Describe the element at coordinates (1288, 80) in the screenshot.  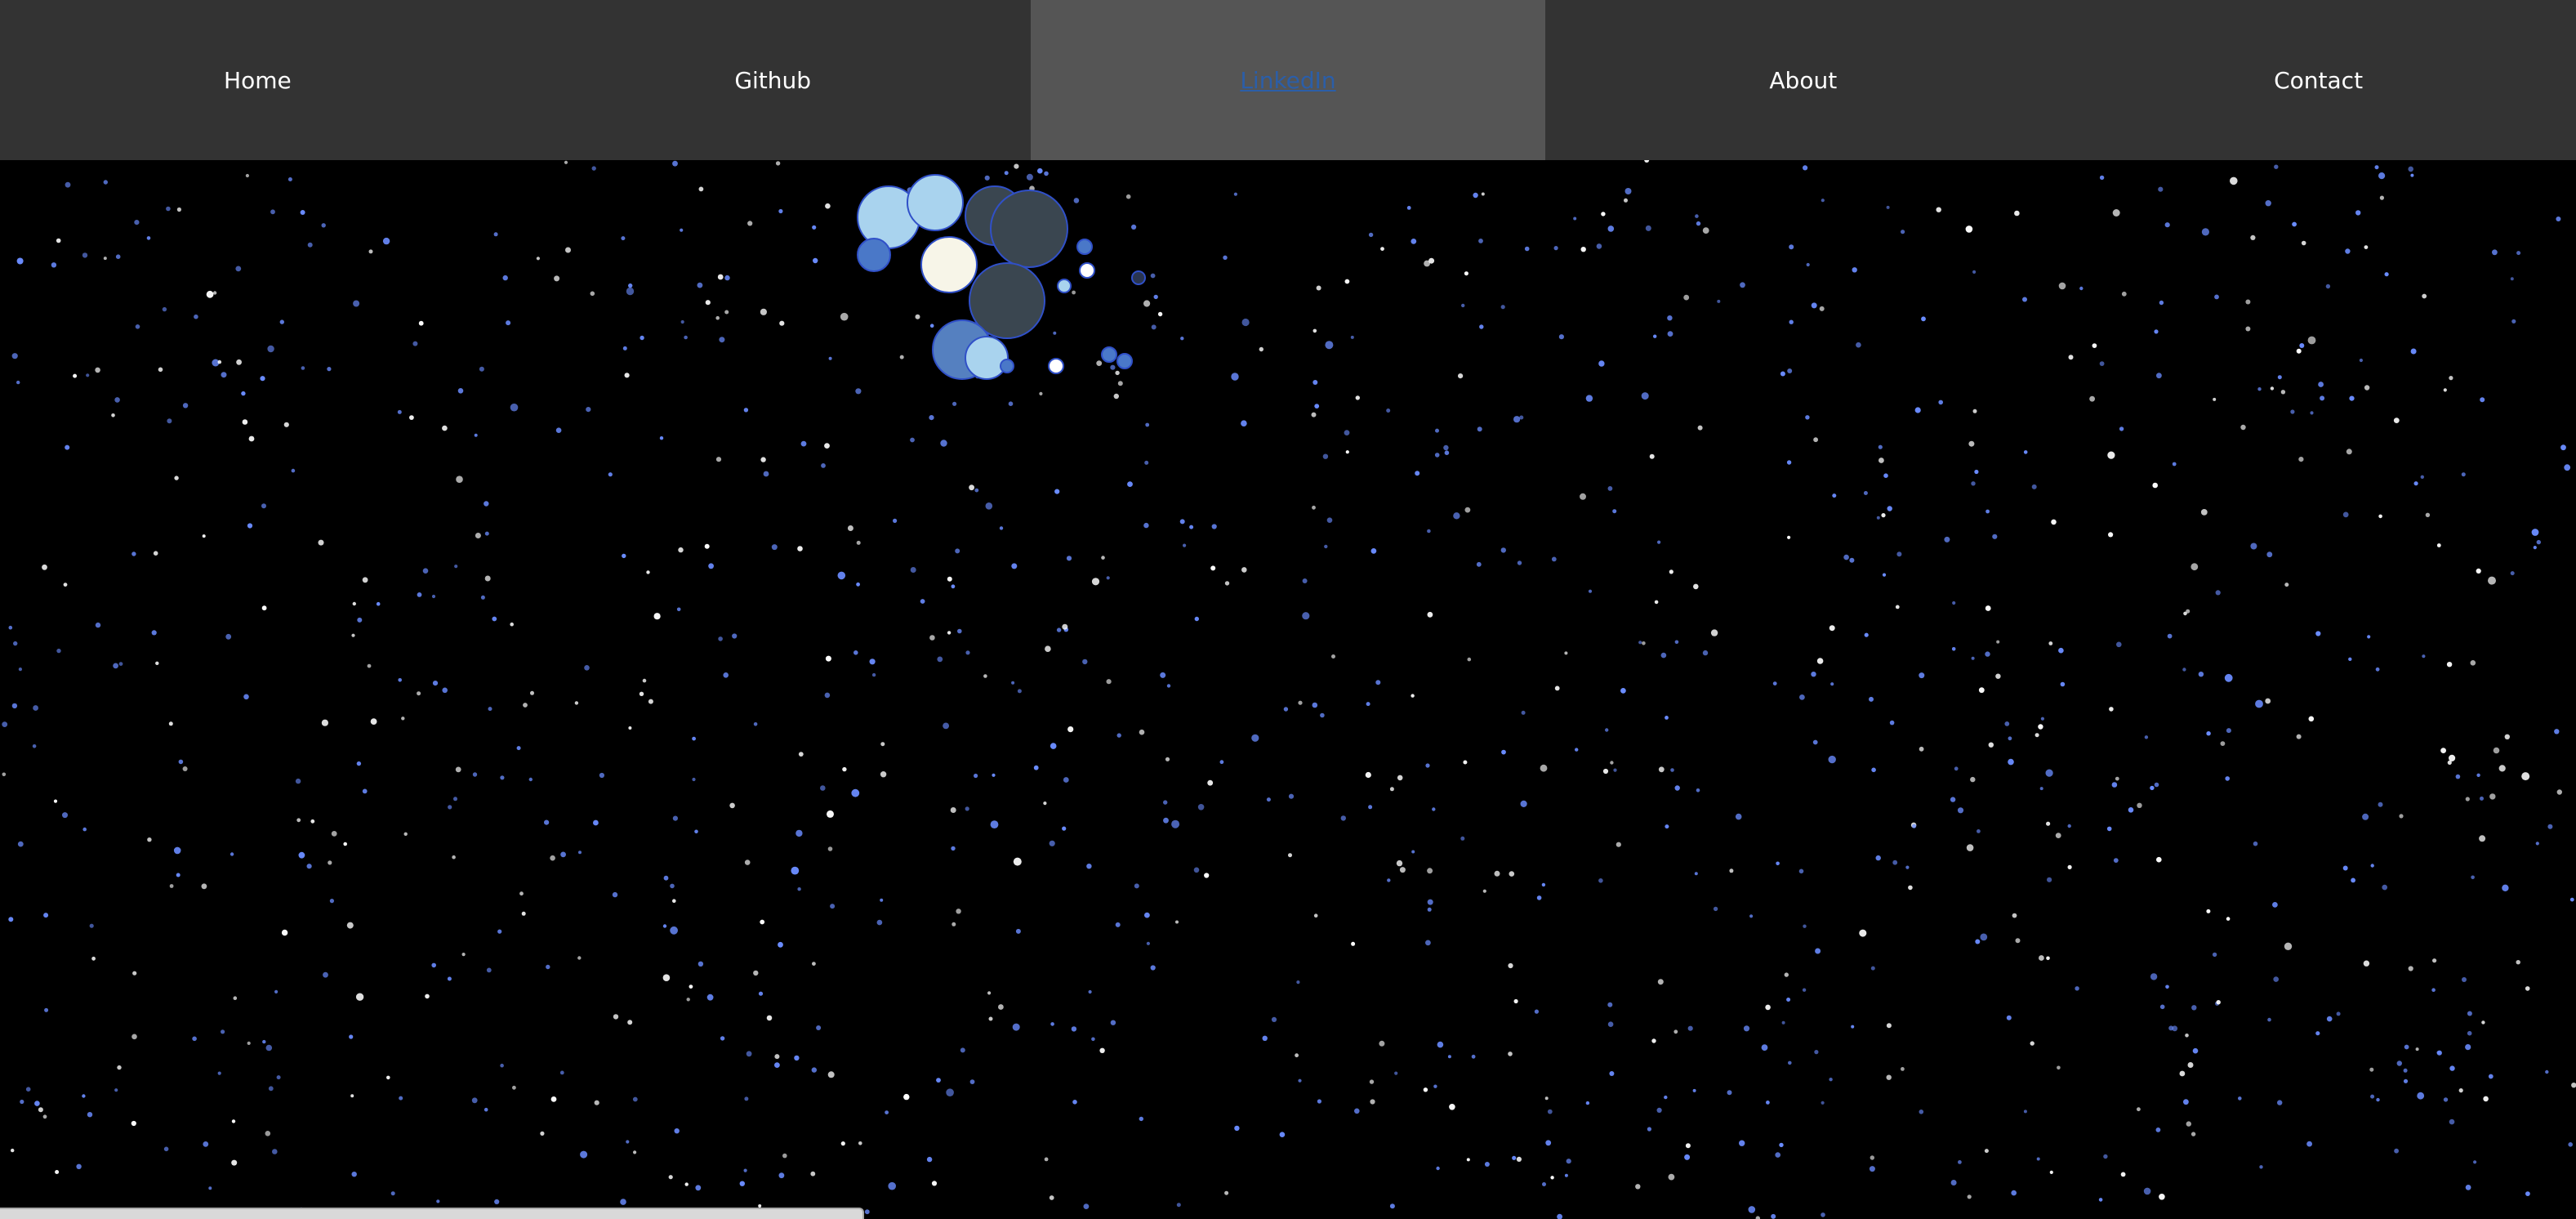
I see `nav-linkedin-link: LinkedIn` at that location.